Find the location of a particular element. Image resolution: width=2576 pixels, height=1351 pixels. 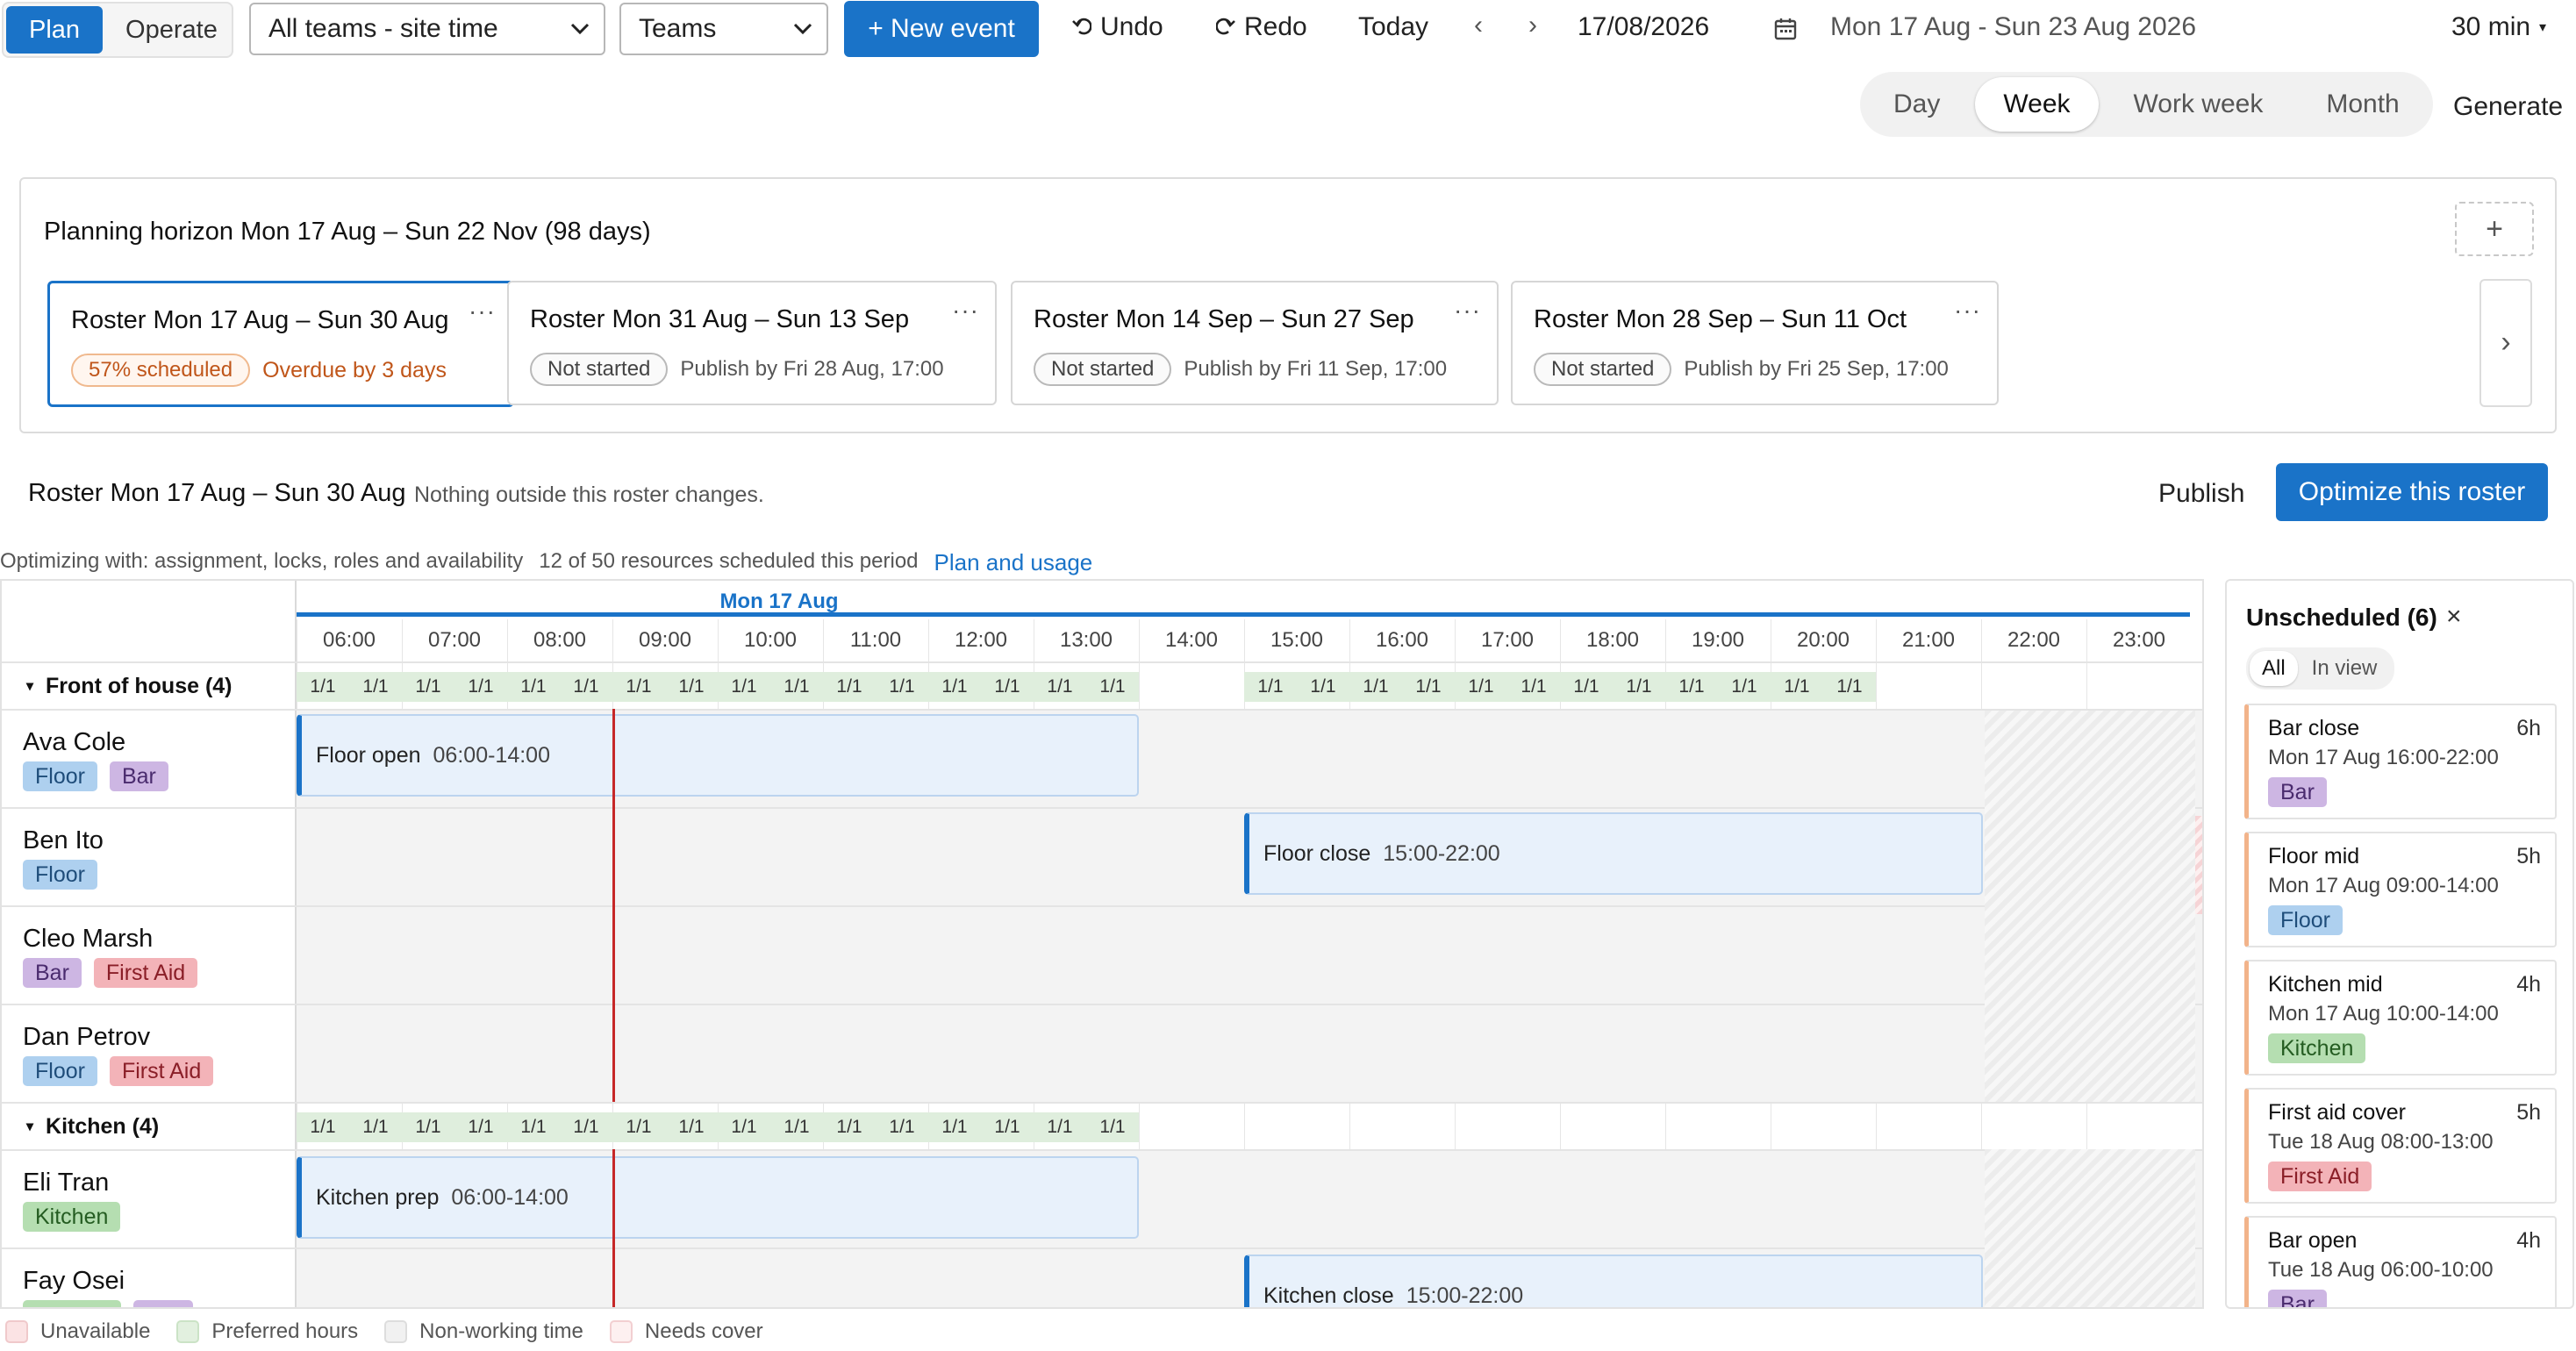

view-work-week-button: Work week is located at coordinates (2199, 105).